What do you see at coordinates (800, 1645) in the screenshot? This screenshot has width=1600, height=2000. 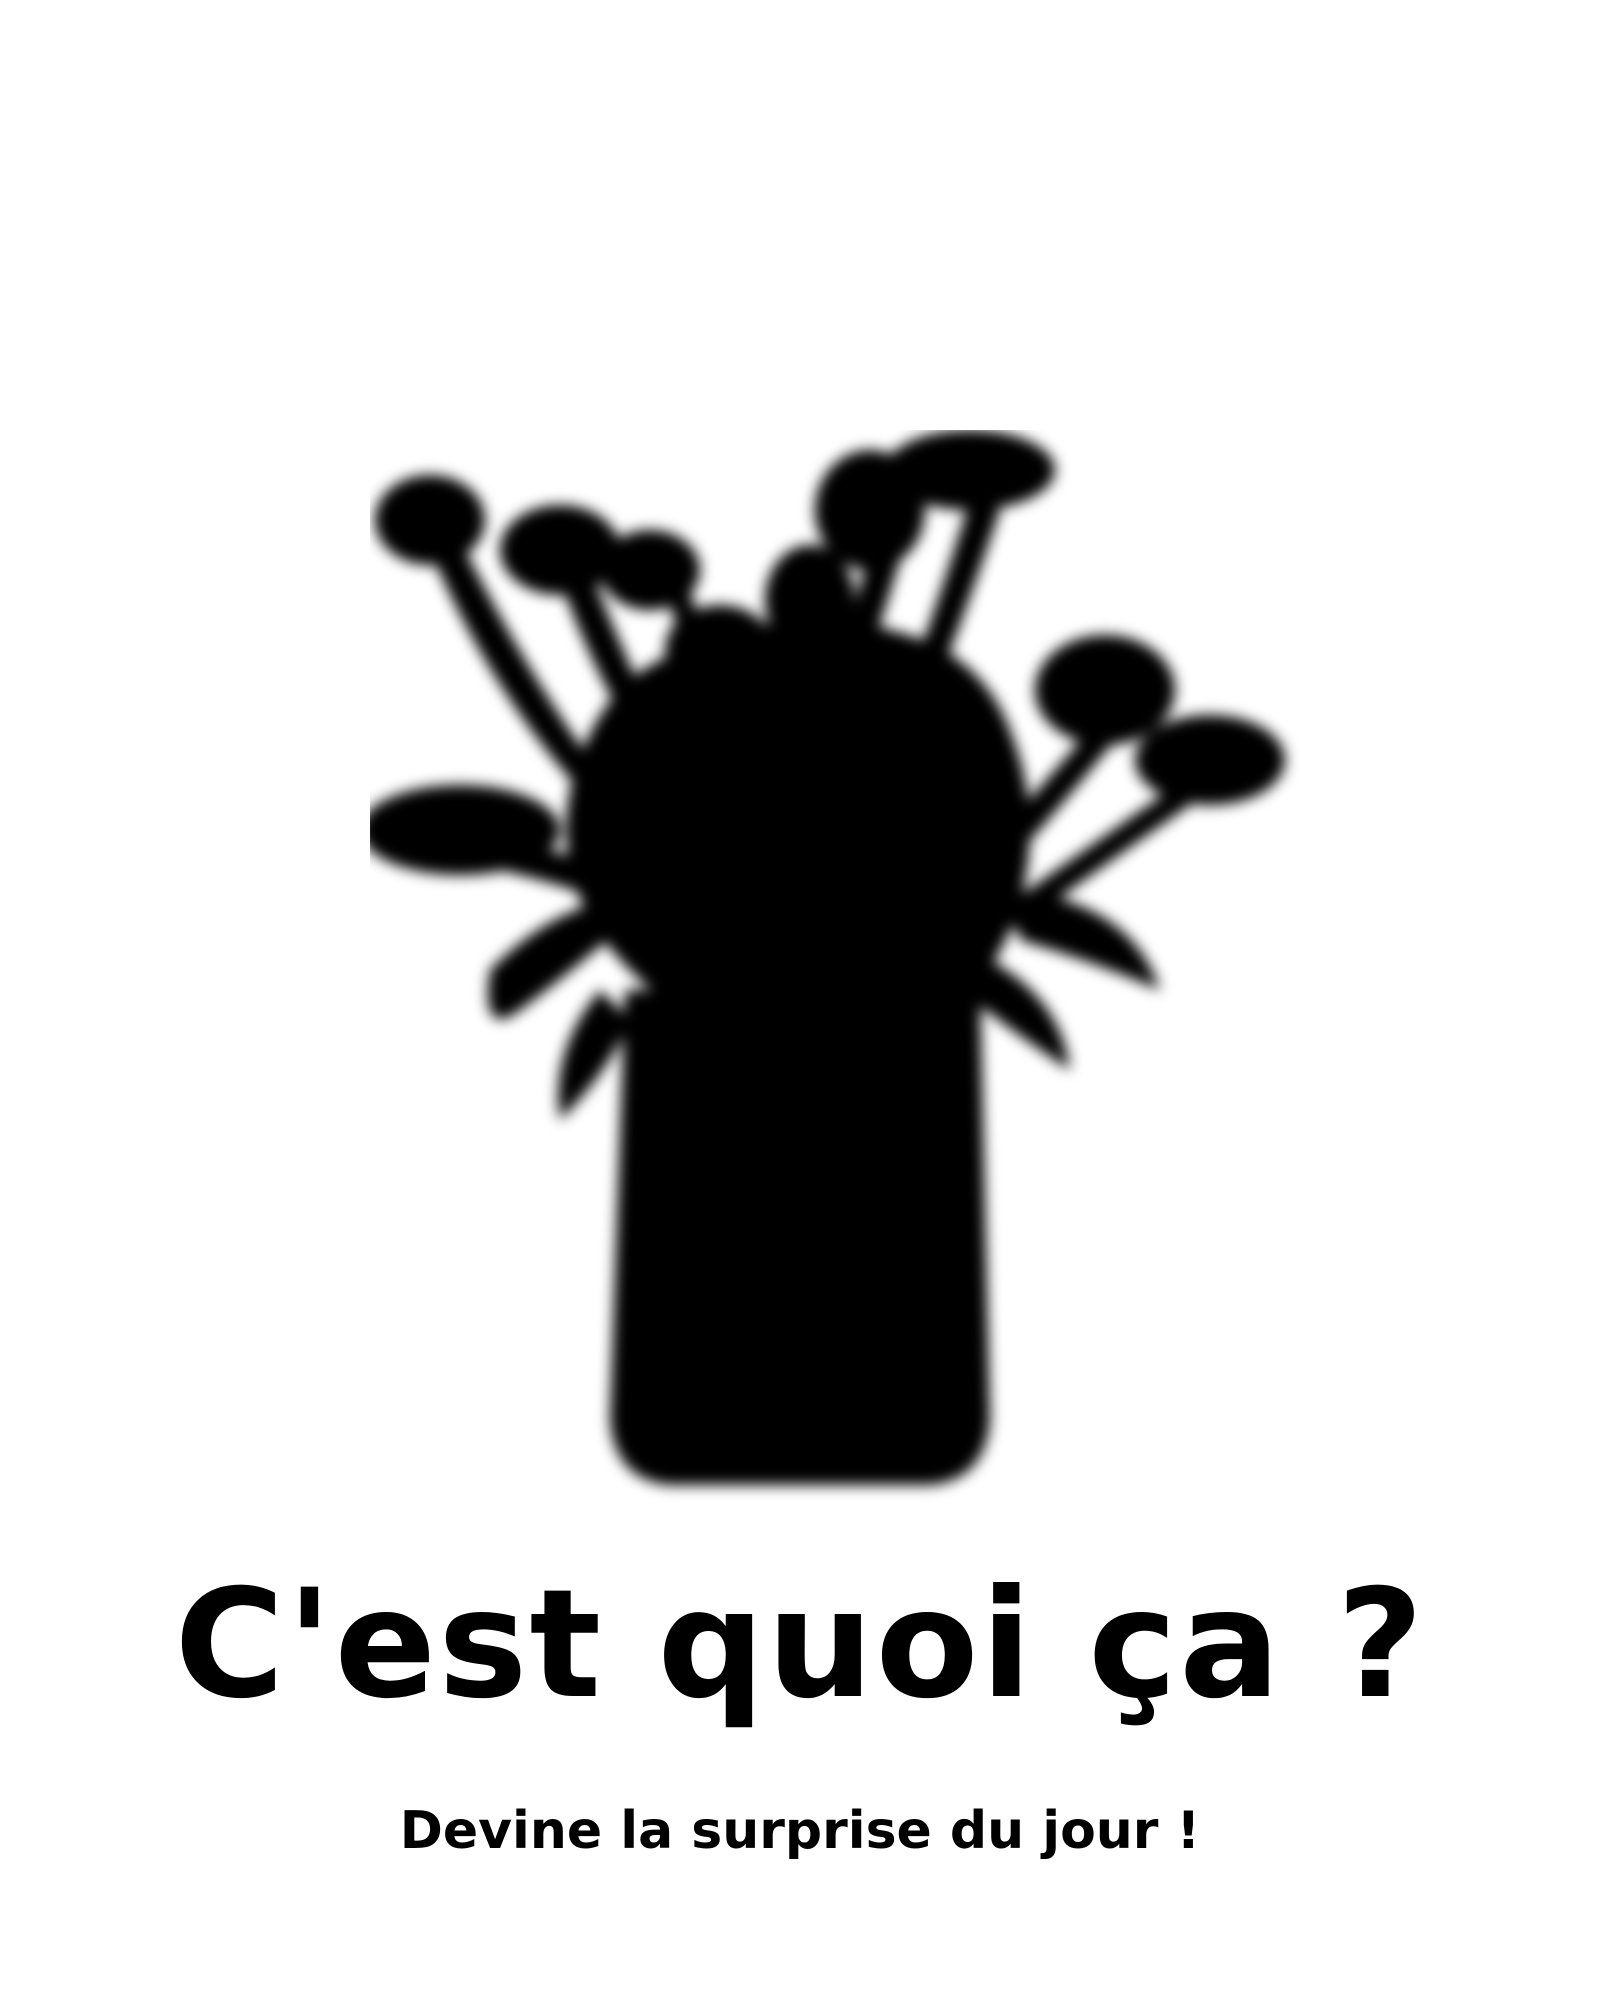 I see `headline: C'est quoi ça ?` at bounding box center [800, 1645].